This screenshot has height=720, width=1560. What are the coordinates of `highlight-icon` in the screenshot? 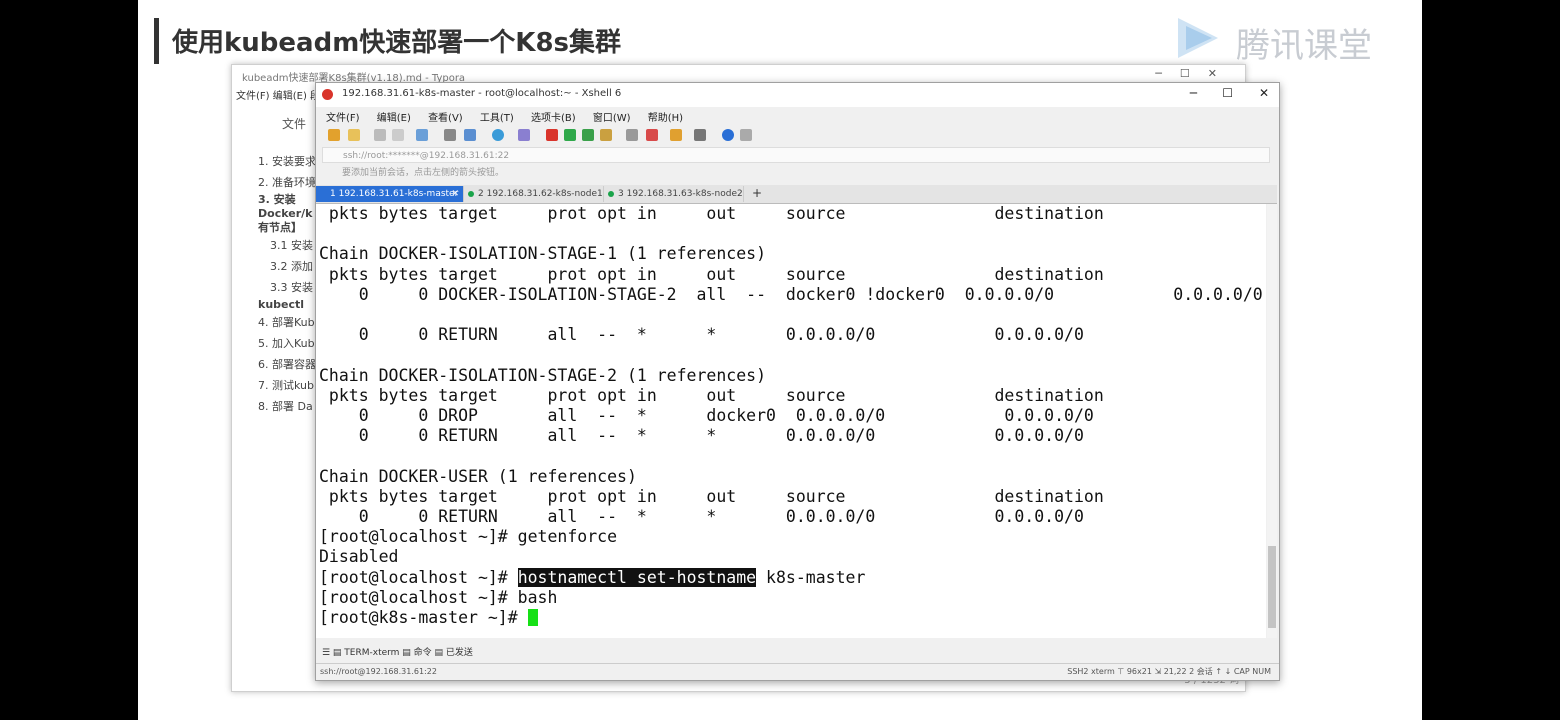 It's located at (676, 135).